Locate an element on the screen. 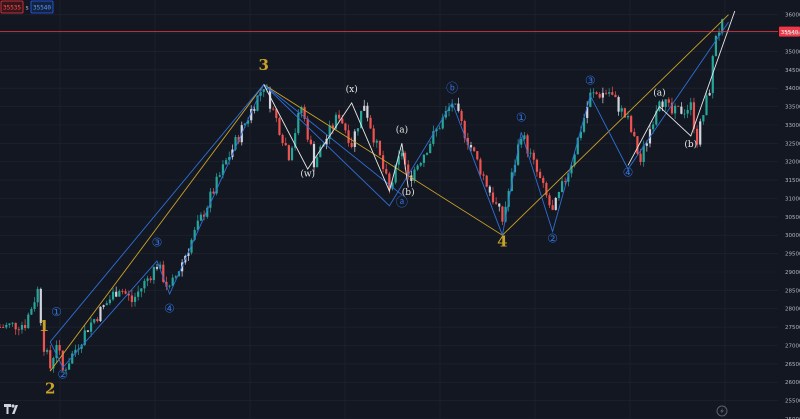 The width and height of the screenshot is (800, 419). y-tick-label: 26500 is located at coordinates (792, 365).